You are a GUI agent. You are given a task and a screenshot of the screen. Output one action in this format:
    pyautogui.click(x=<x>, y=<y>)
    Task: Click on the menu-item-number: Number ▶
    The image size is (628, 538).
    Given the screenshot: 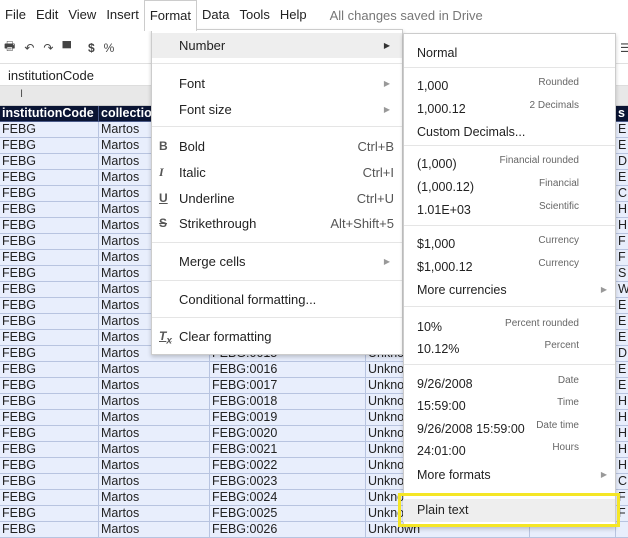 What is the action you would take?
    pyautogui.click(x=277, y=45)
    